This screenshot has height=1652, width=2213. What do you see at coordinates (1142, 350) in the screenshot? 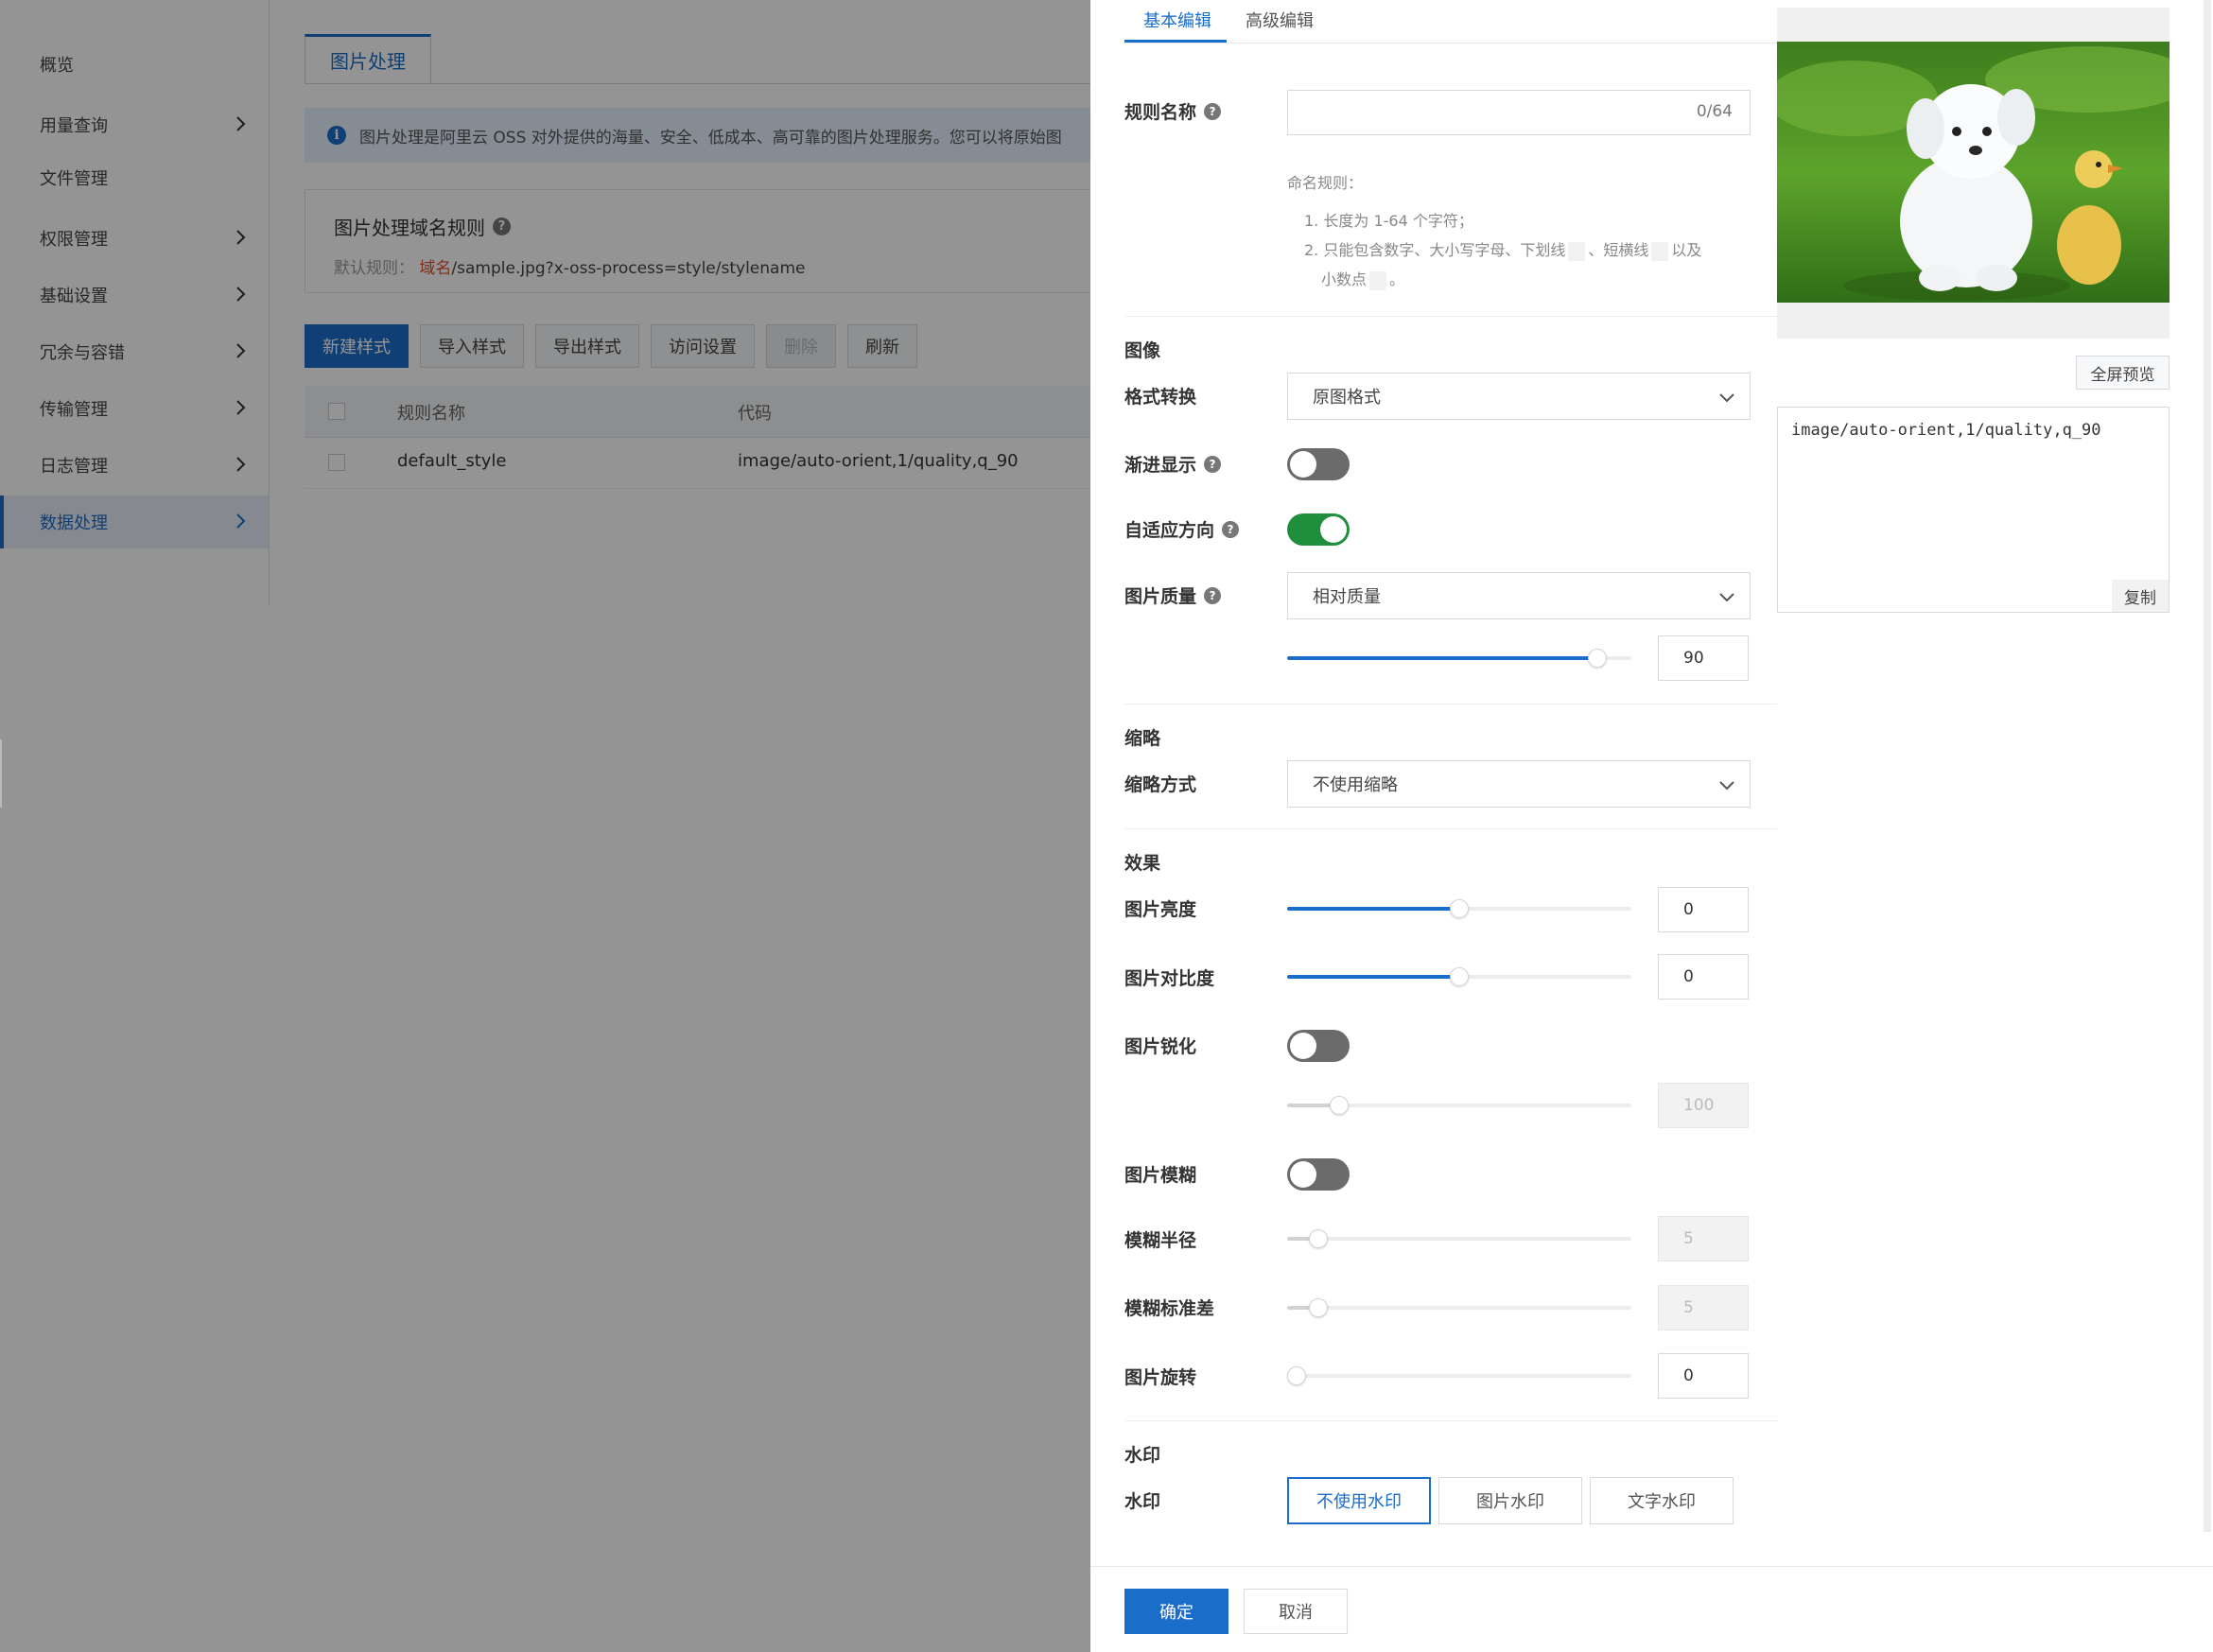
I see `image-section-title: 图像` at bounding box center [1142, 350].